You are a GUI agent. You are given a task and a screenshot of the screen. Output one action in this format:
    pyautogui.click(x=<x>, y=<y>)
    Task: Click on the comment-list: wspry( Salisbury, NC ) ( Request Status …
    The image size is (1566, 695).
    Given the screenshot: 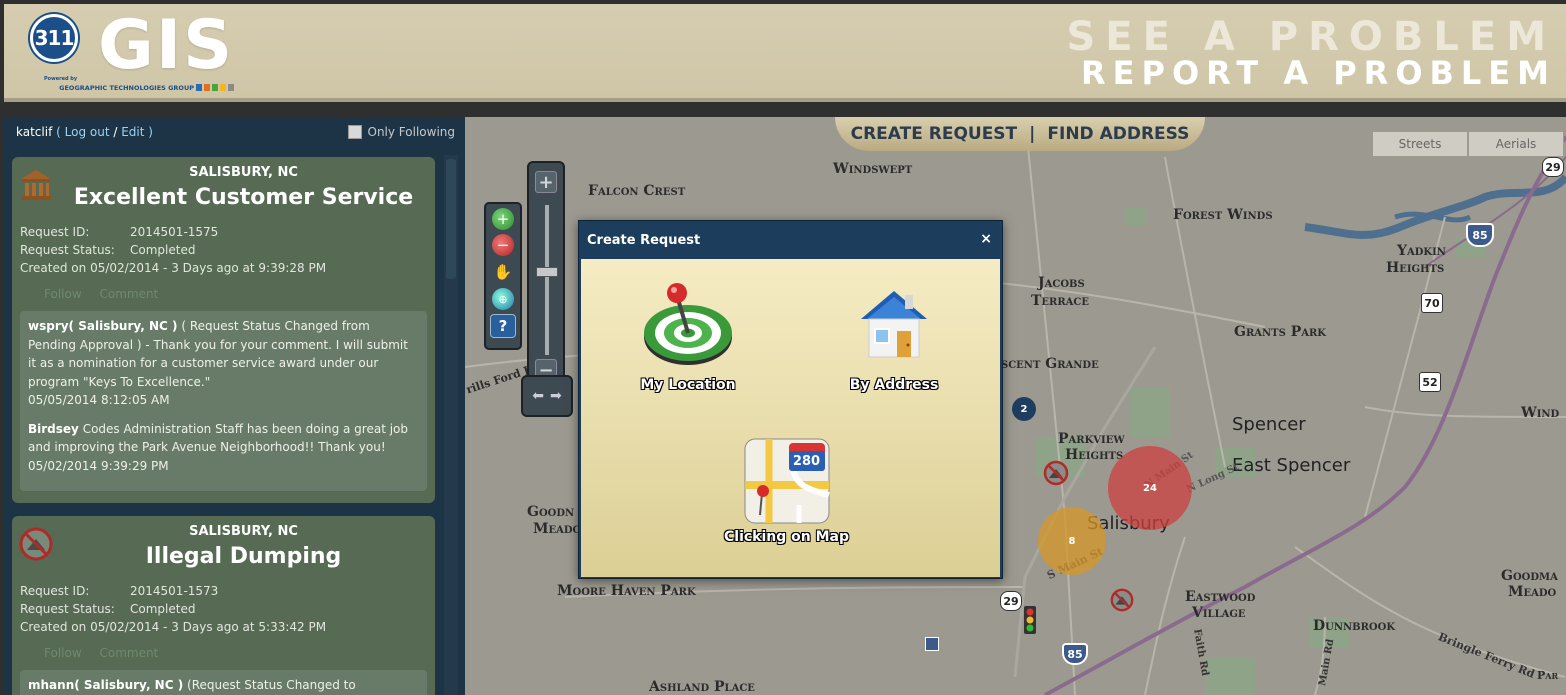 What is the action you would take?
    pyautogui.click(x=223, y=401)
    